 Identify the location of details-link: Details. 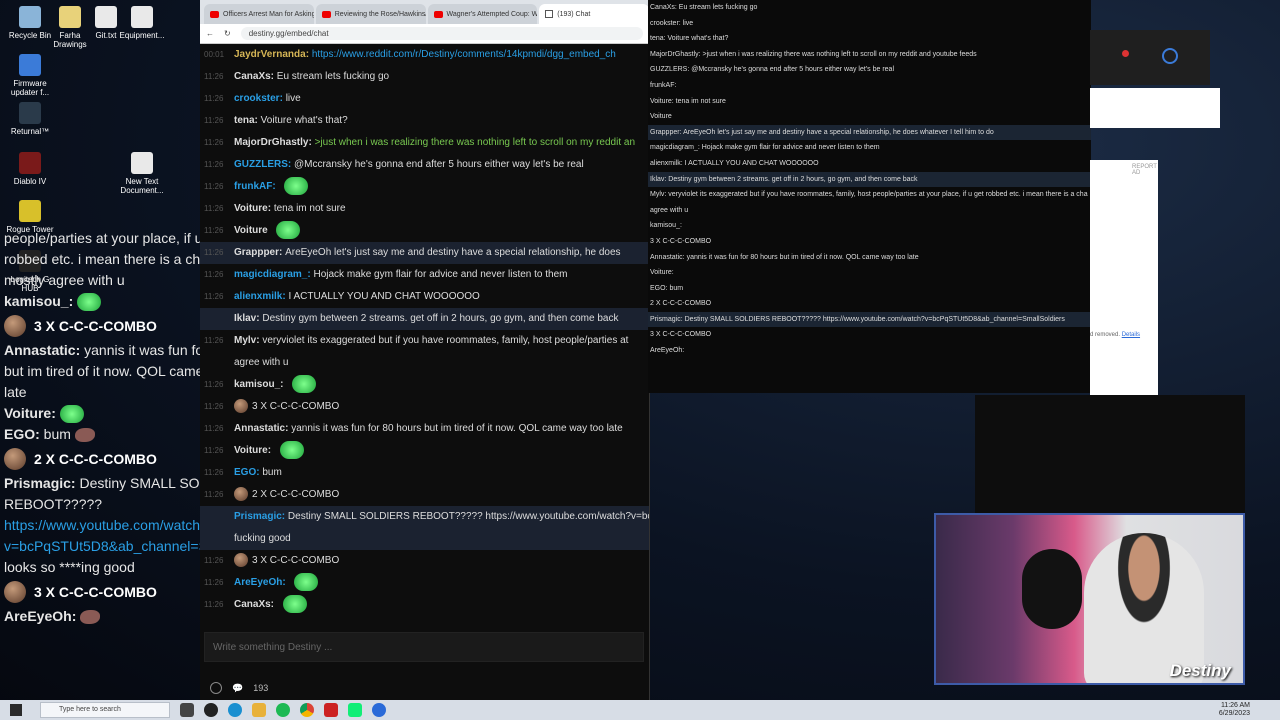
(1131, 335).